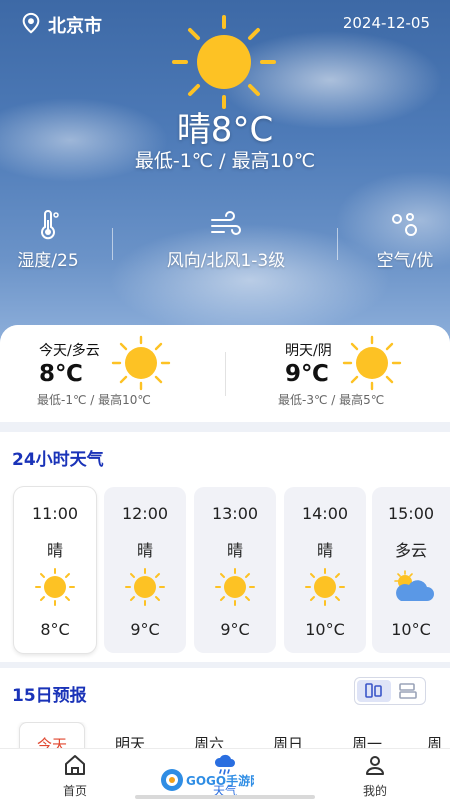  I want to click on hour-time: 12:00, so click(145, 513).